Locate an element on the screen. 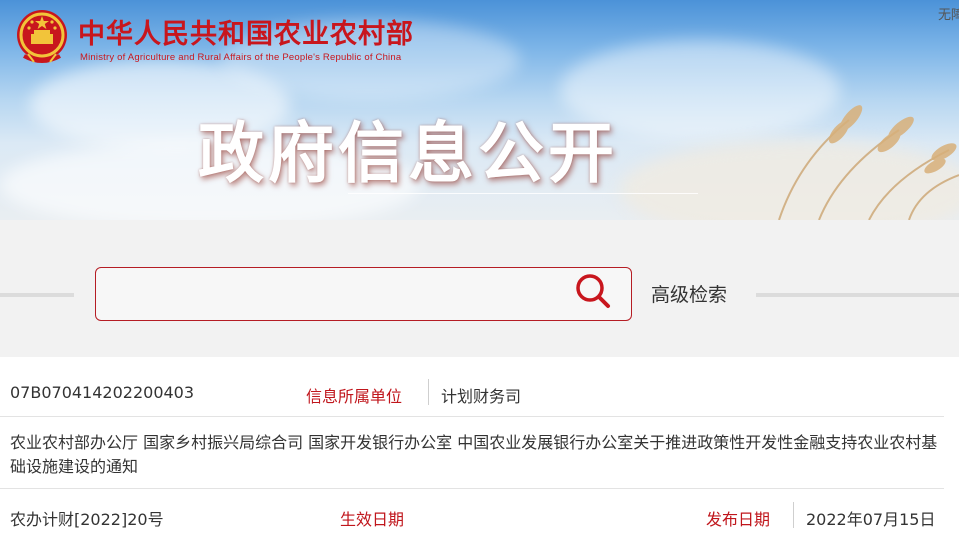  document-number: 农办计财[2022]20号 is located at coordinates (87, 519).